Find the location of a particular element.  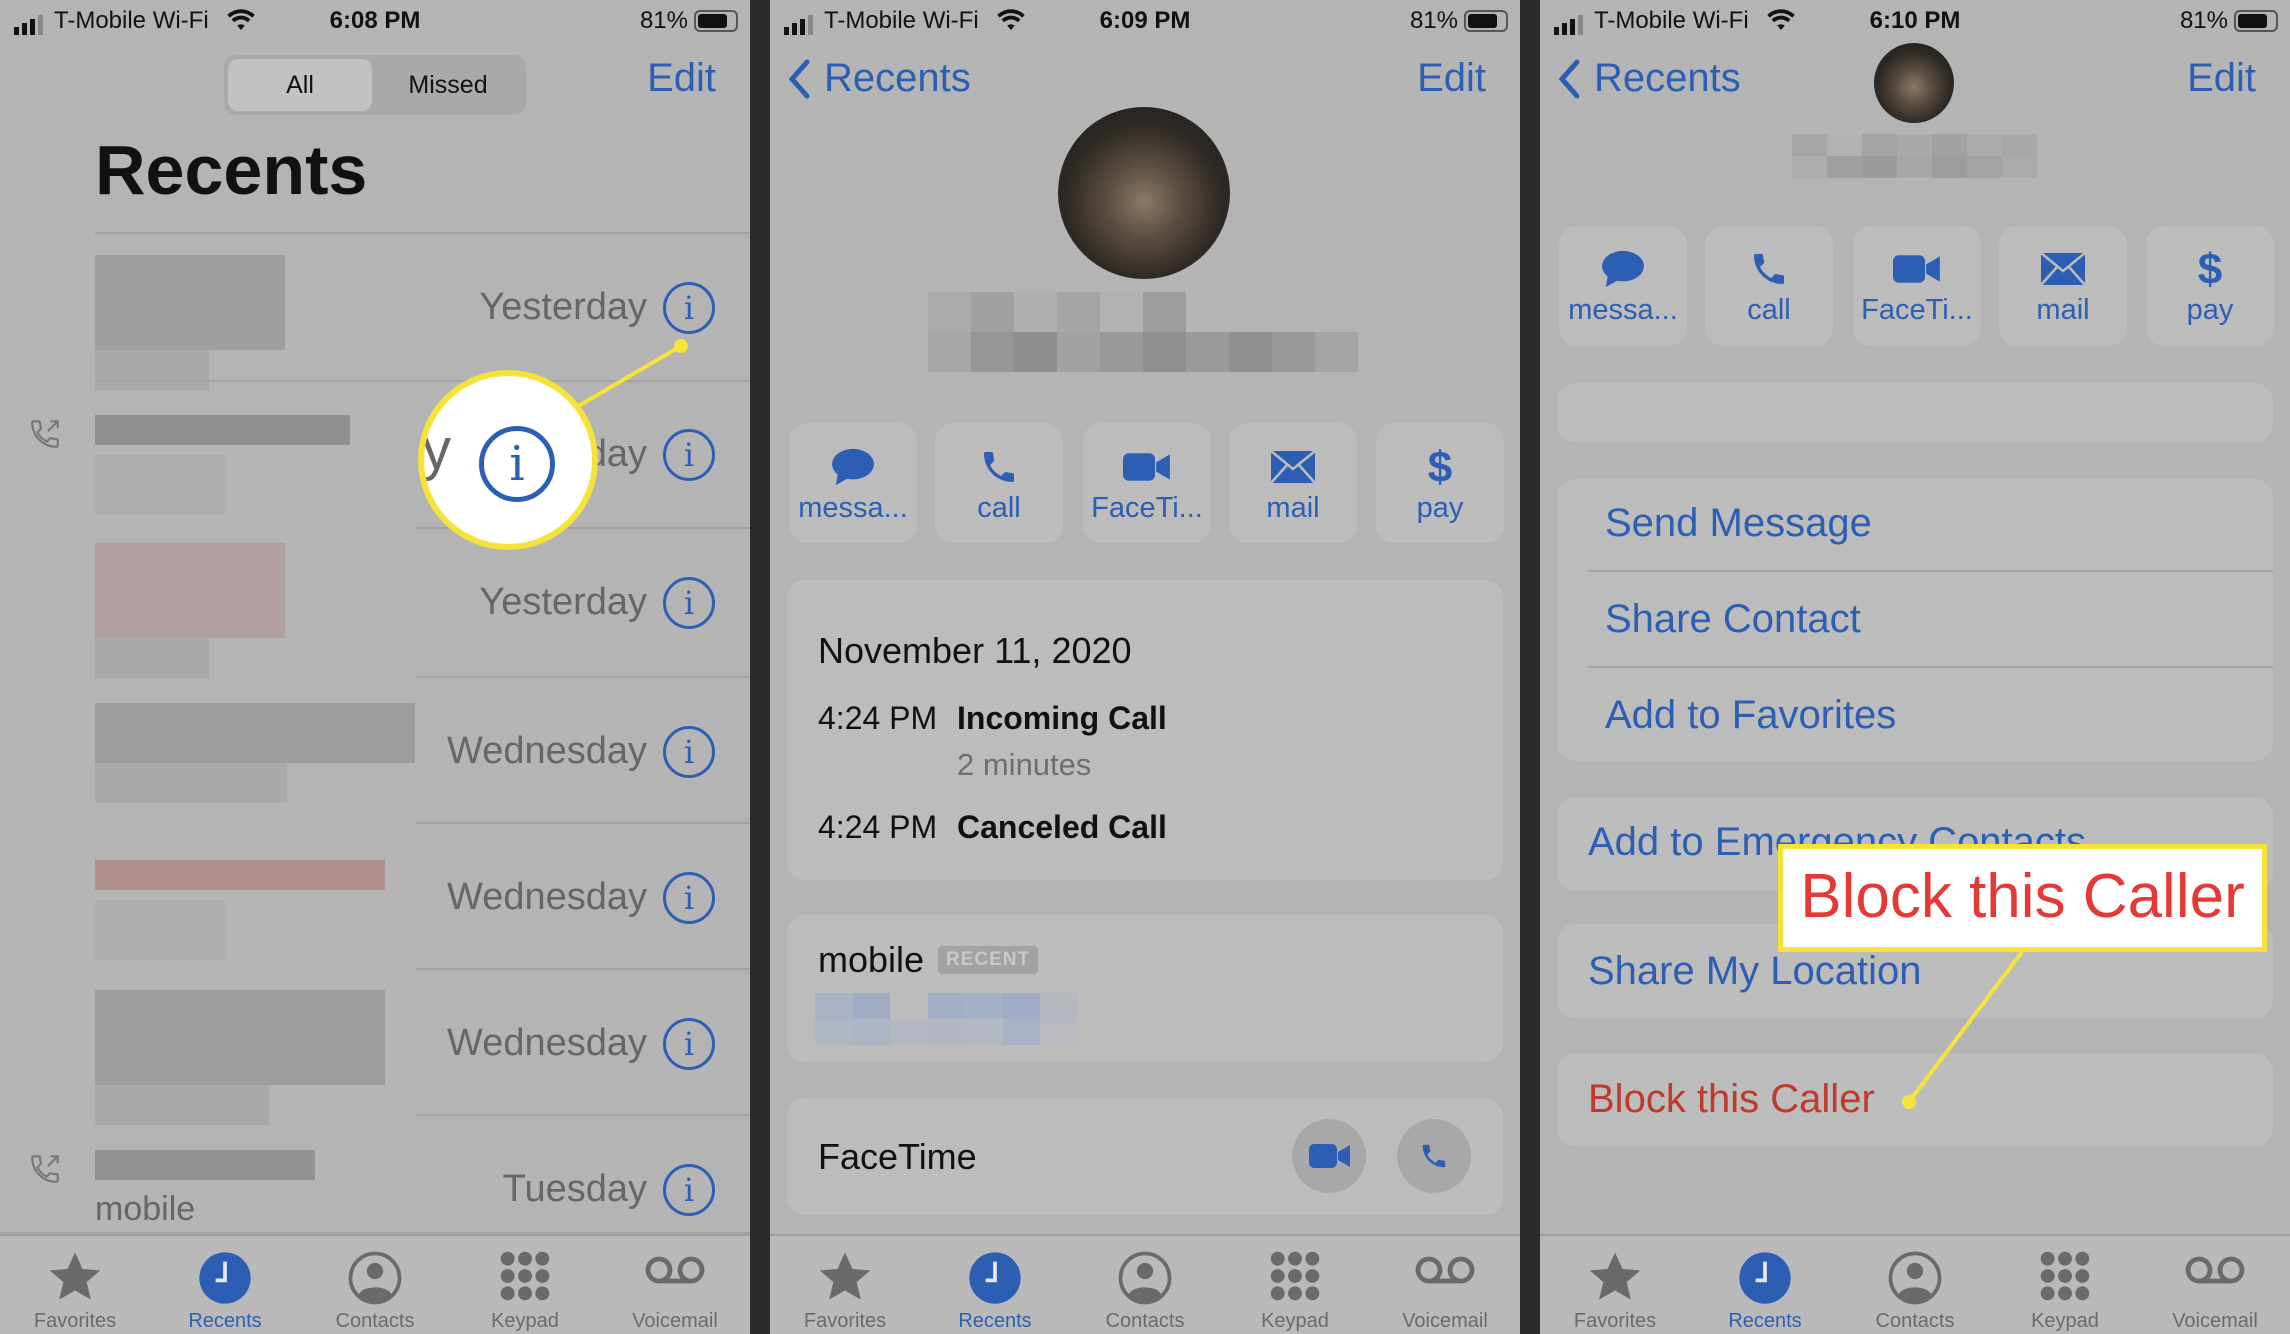

mail-action-button: mail is located at coordinates (1293, 483).